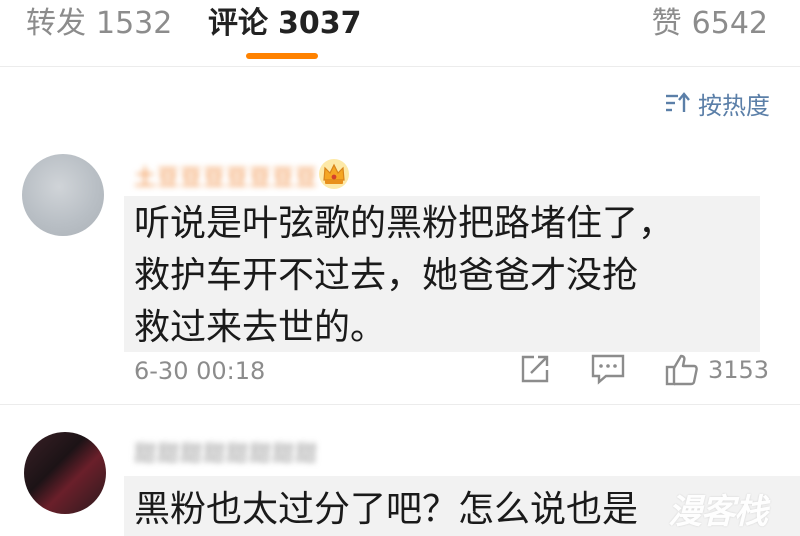 This screenshot has height=536, width=800. Describe the element at coordinates (739, 370) in the screenshot. I see `like-count: 3153` at that location.